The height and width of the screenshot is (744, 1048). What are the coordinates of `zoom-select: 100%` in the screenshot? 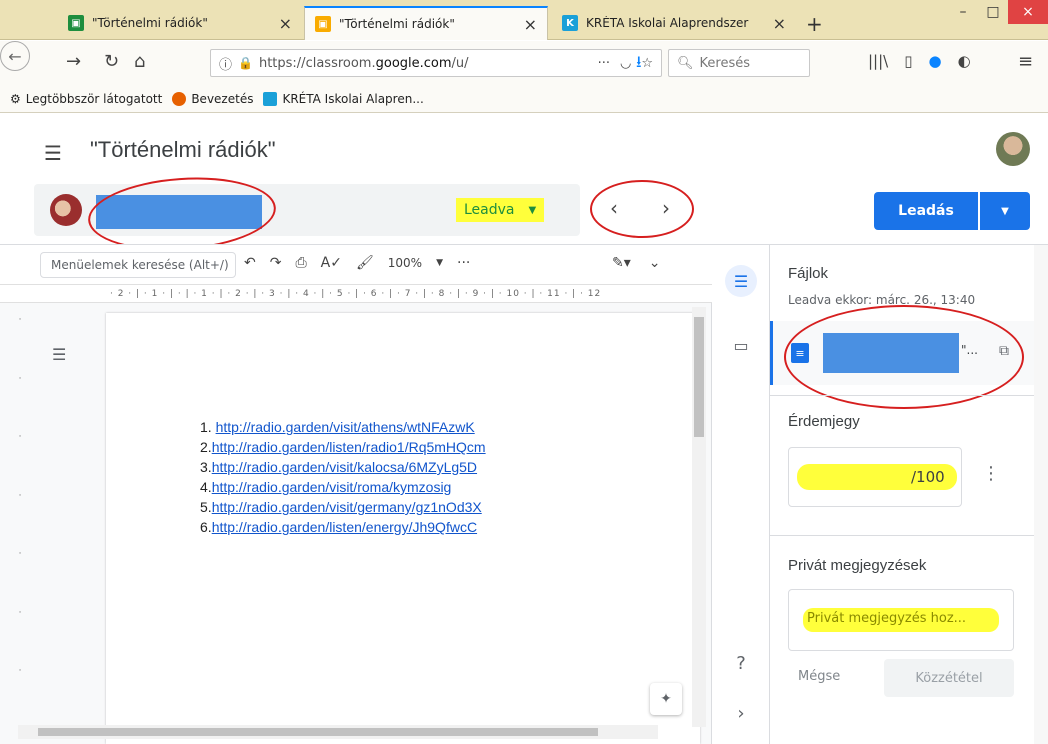 It's located at (405, 263).